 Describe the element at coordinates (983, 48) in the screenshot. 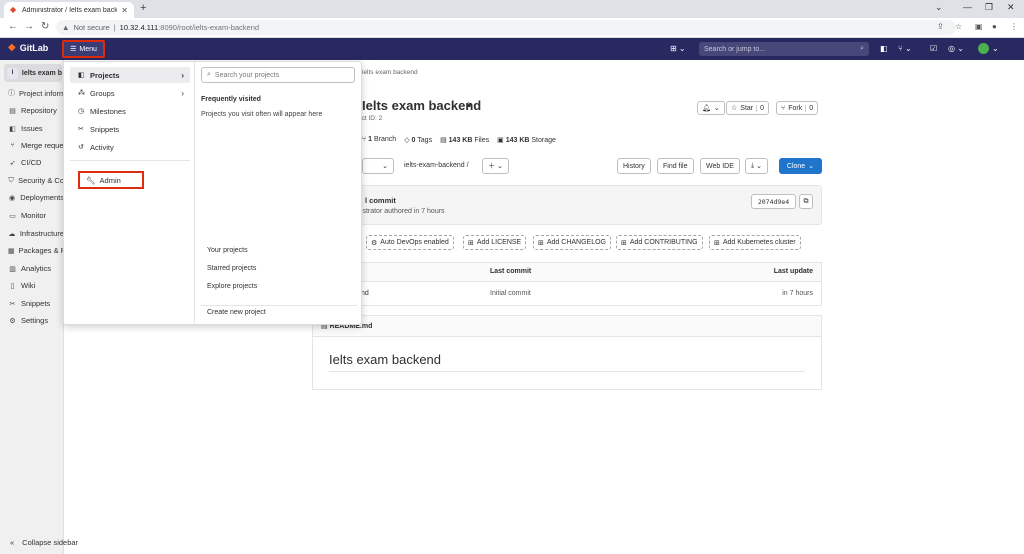

I see `user-avatar` at that location.